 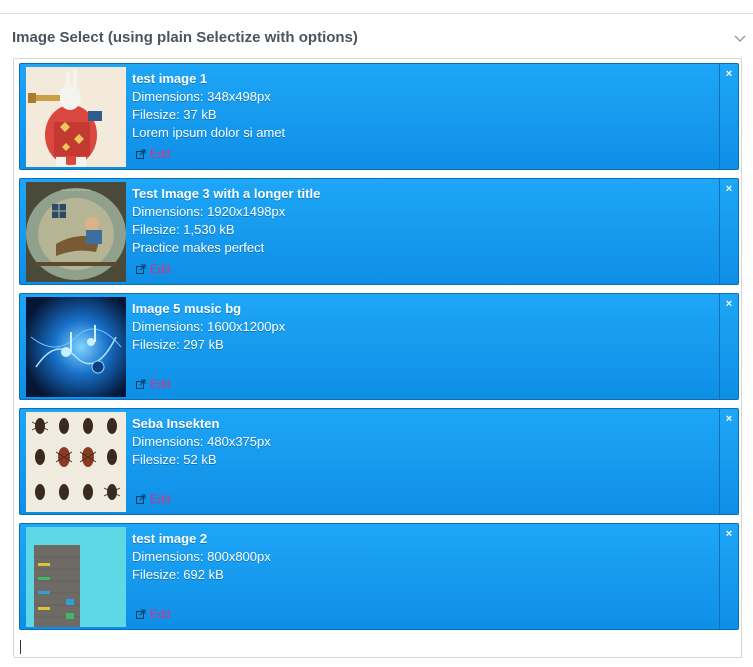 What do you see at coordinates (174, 114) in the screenshot?
I see `item-filesize: Filesize: 37 kB` at bounding box center [174, 114].